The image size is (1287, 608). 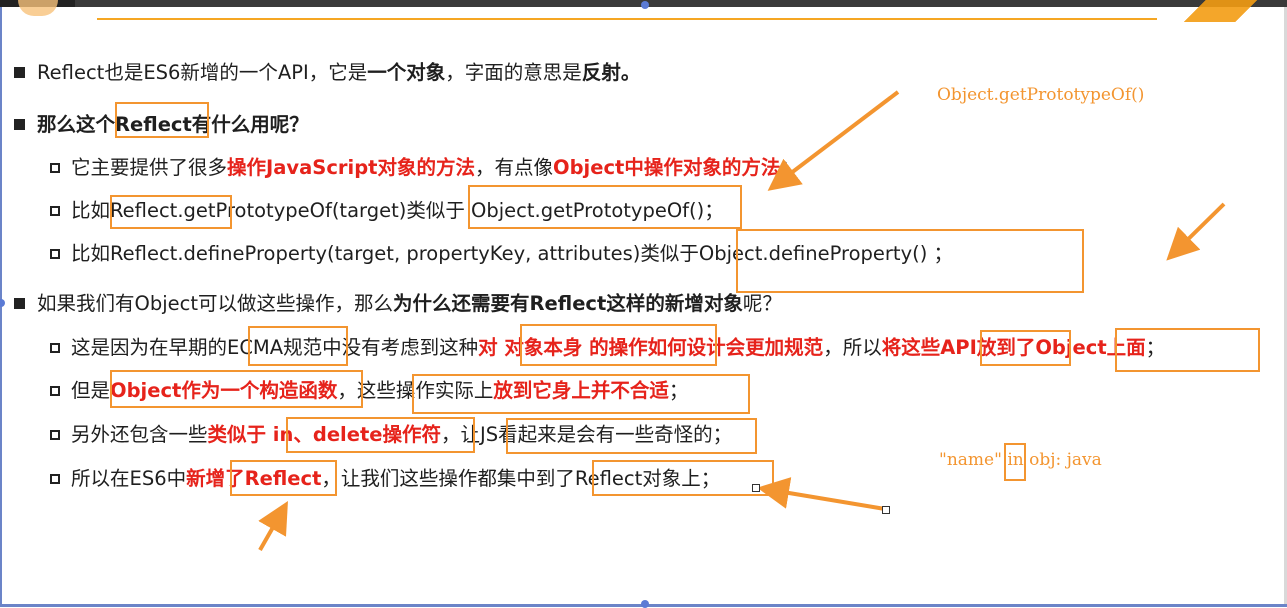 What do you see at coordinates (821, 494) in the screenshot?
I see `arrow-to-reflect-object` at bounding box center [821, 494].